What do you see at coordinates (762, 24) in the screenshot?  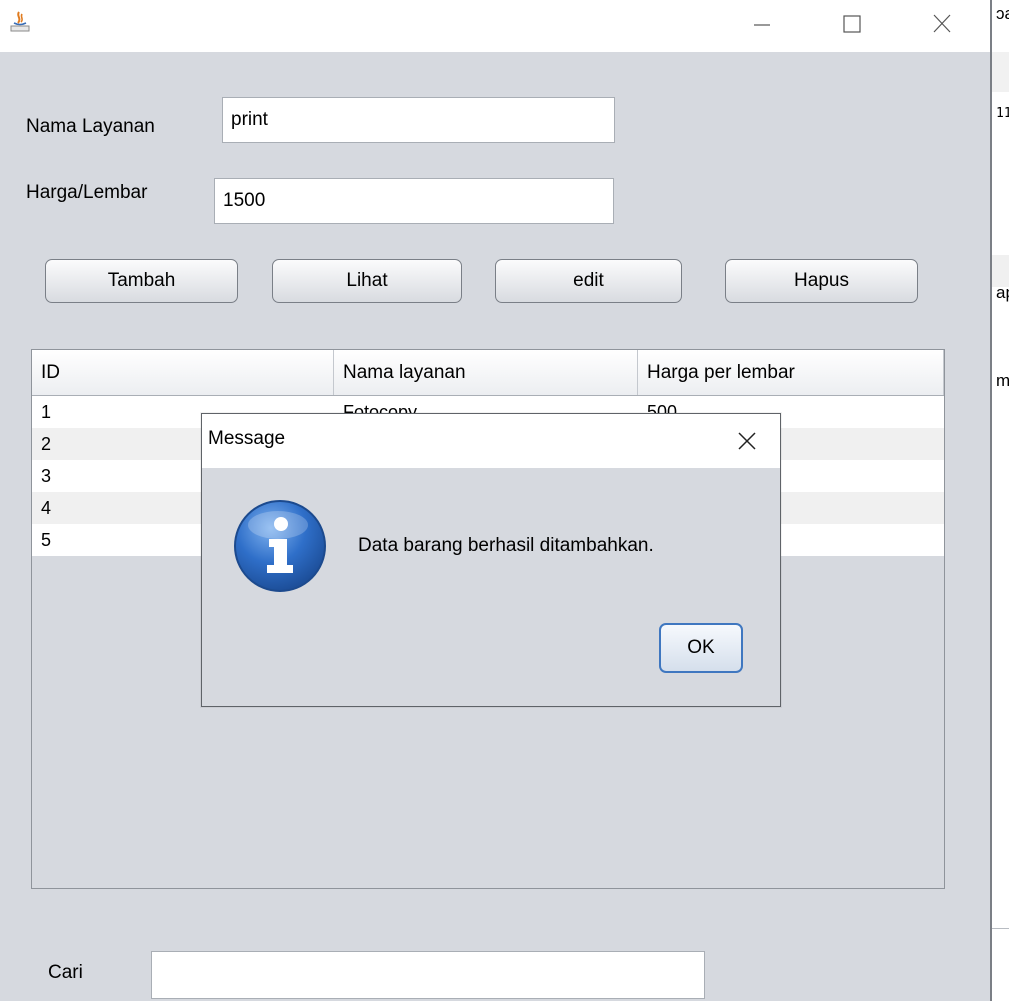 I see `minimize-button` at bounding box center [762, 24].